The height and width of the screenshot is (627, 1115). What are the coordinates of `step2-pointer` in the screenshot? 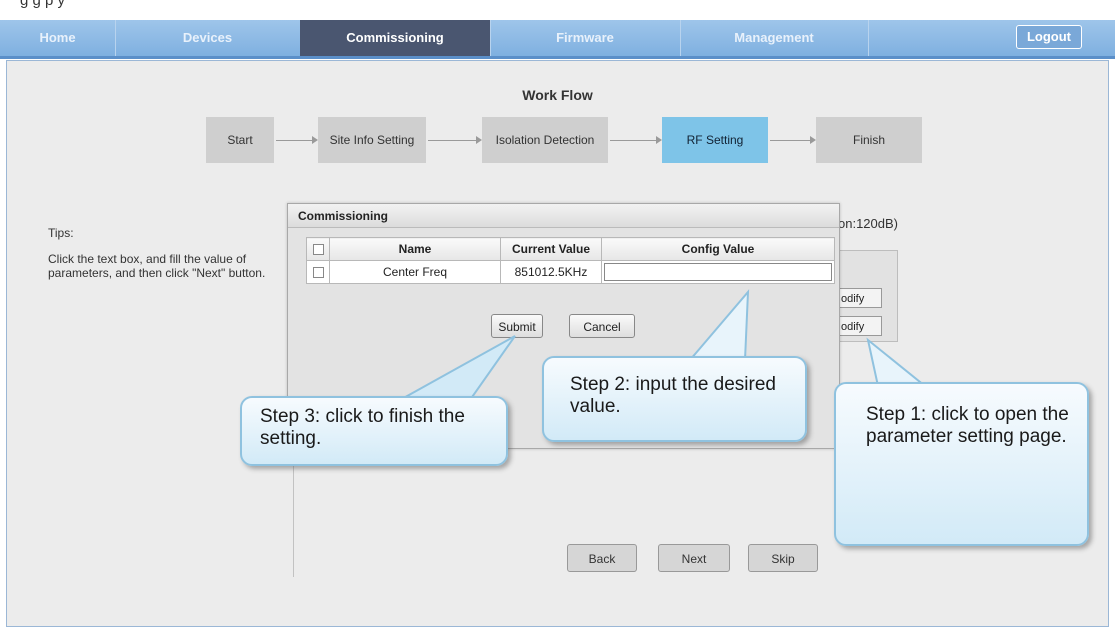 It's located at (718, 325).